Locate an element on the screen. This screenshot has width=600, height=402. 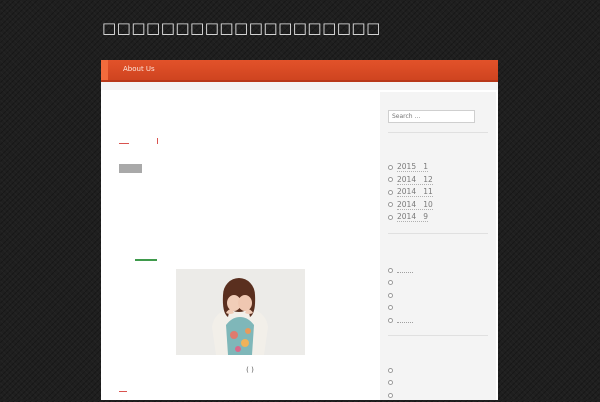
archive-month: 11 is located at coordinates (428, 192).